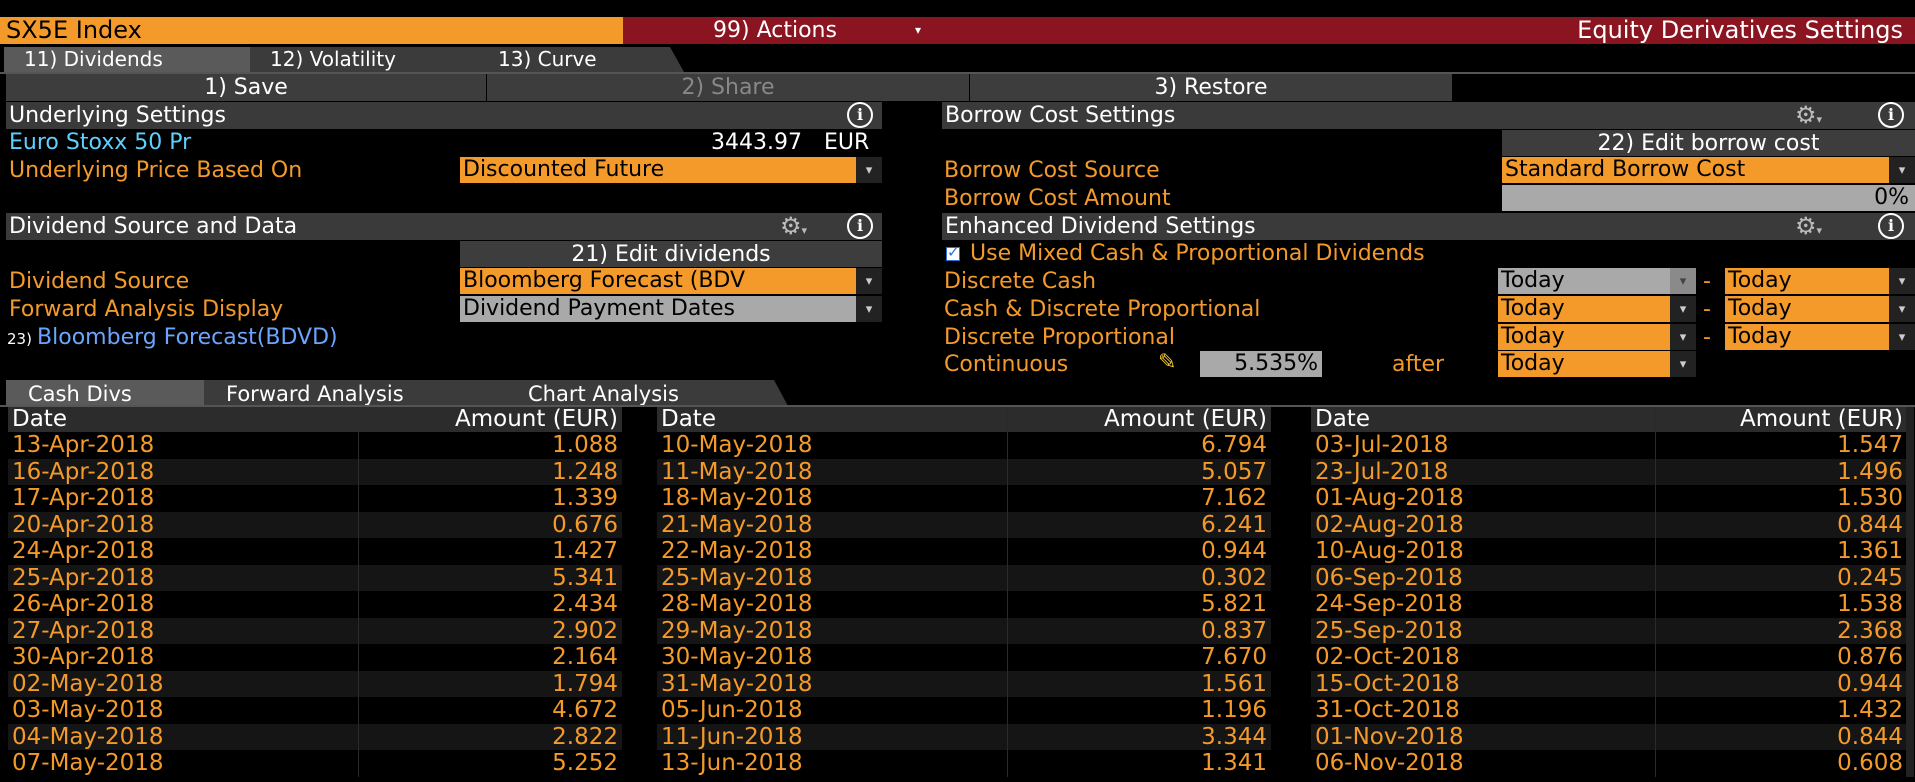 This screenshot has width=1915, height=782. Describe the element at coordinates (1708, 170) in the screenshot. I see `borrow-source-select: Standard Borrow Cost ▾` at that location.